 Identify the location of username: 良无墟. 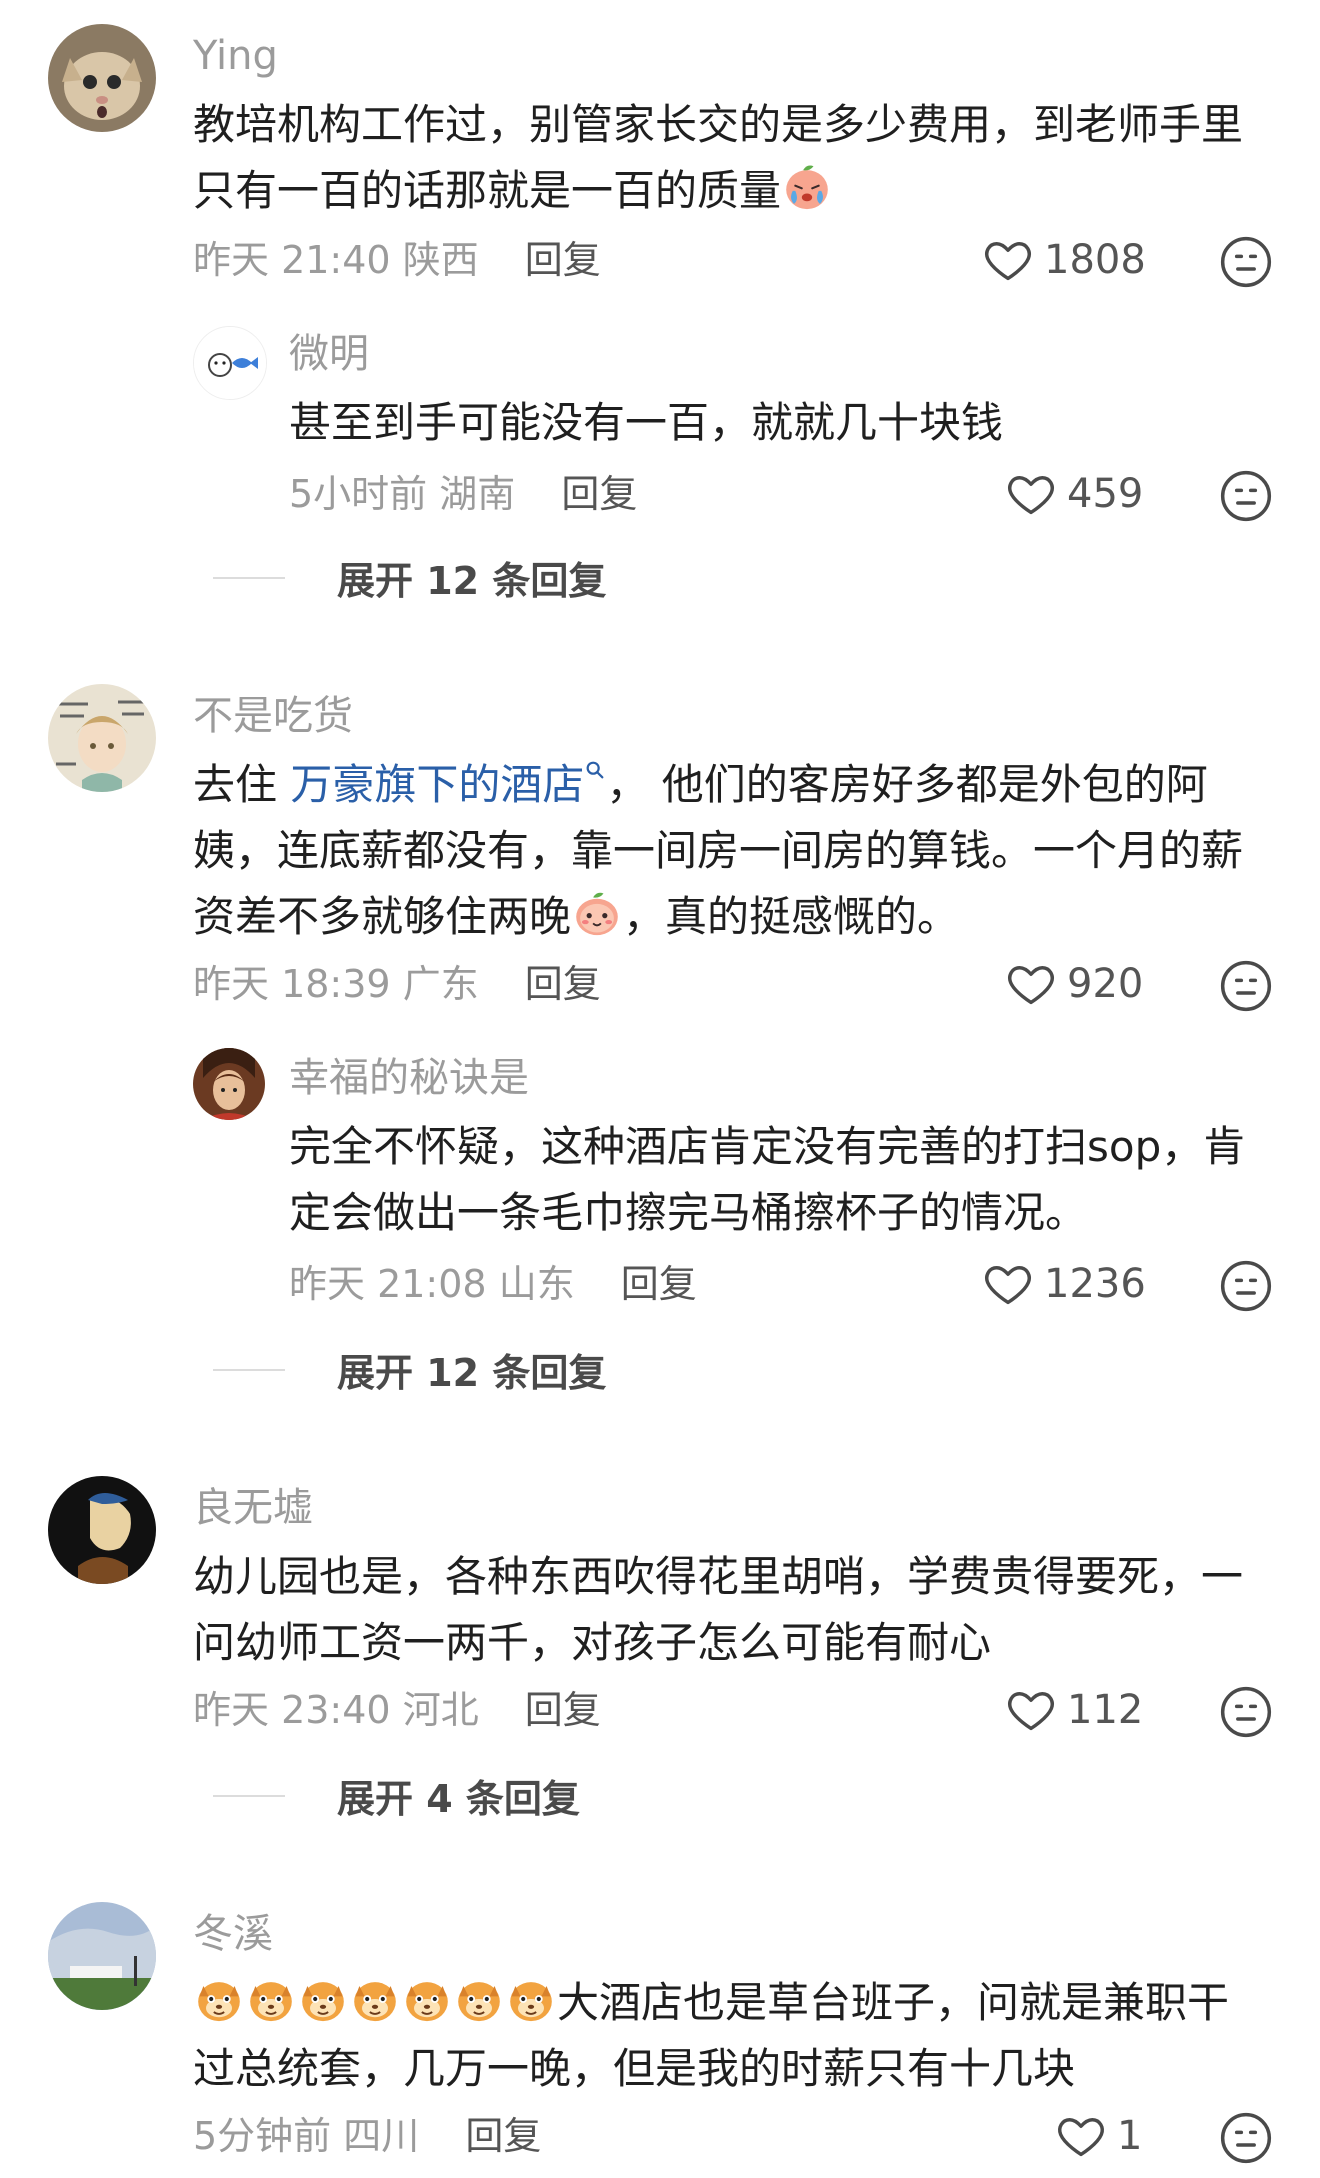
(253, 1508).